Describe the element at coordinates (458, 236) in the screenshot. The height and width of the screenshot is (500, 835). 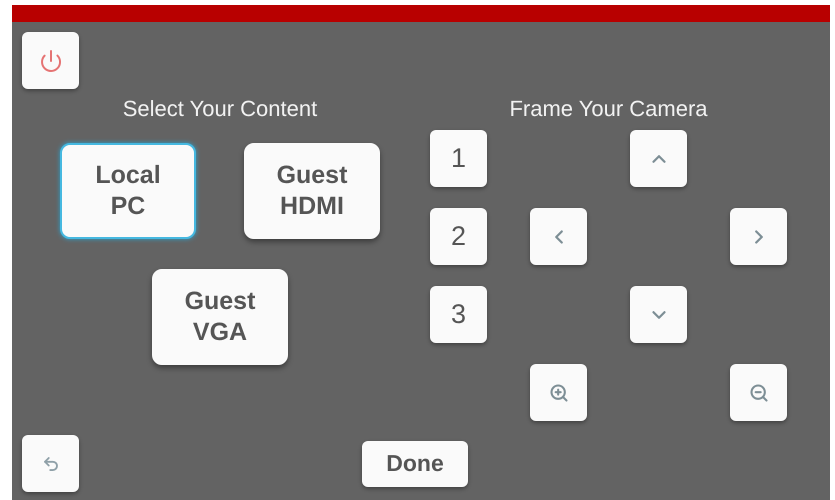
I see `preset-button: 2` at that location.